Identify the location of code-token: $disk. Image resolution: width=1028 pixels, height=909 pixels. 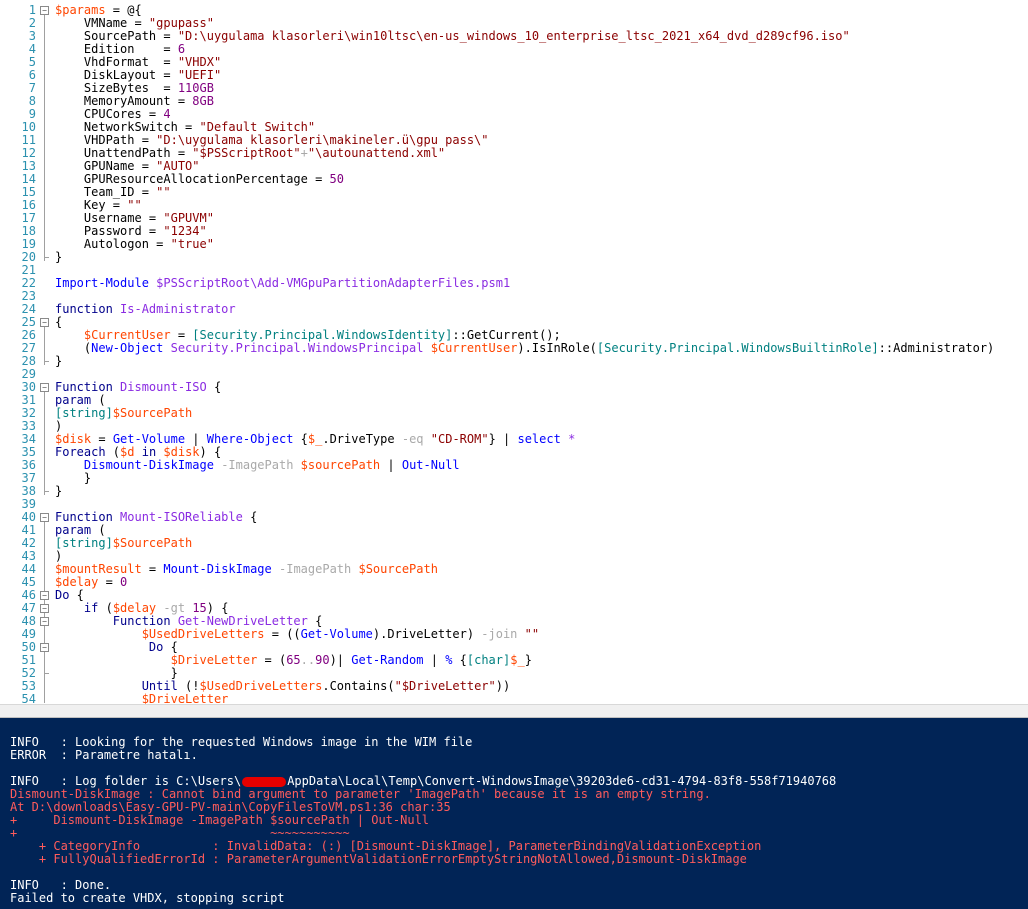
(73, 439).